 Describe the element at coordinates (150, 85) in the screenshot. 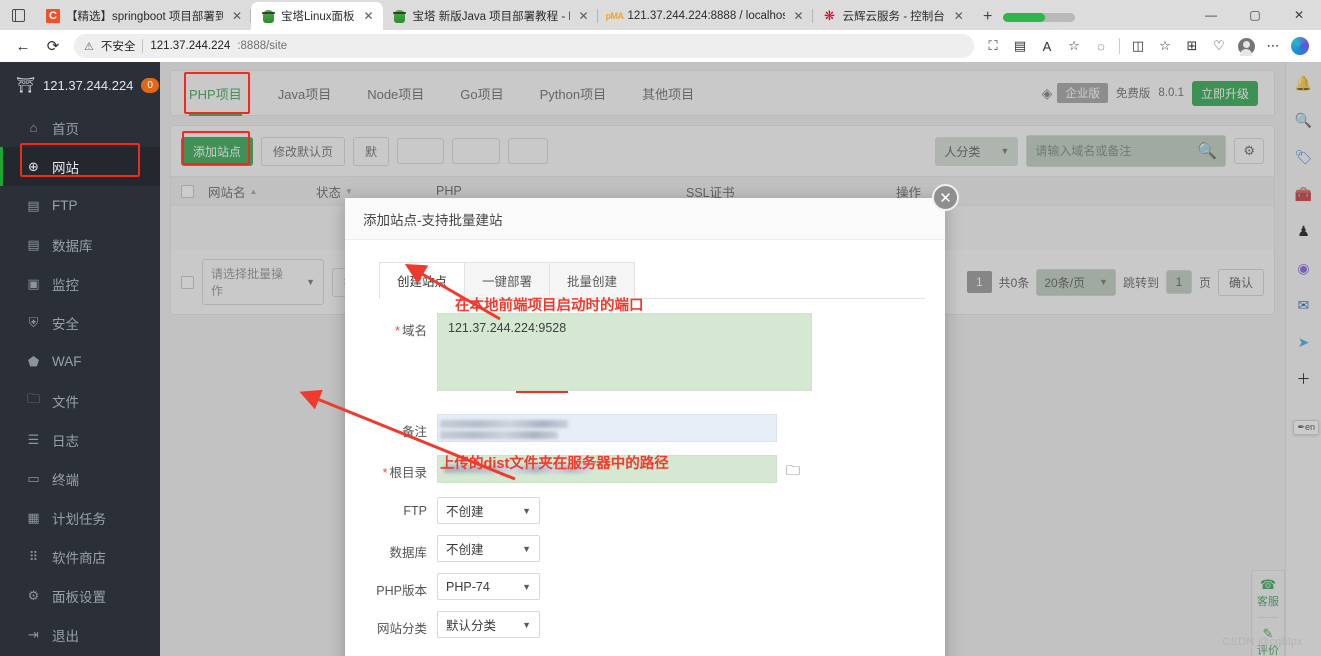

I see `notification-badge: 0` at that location.